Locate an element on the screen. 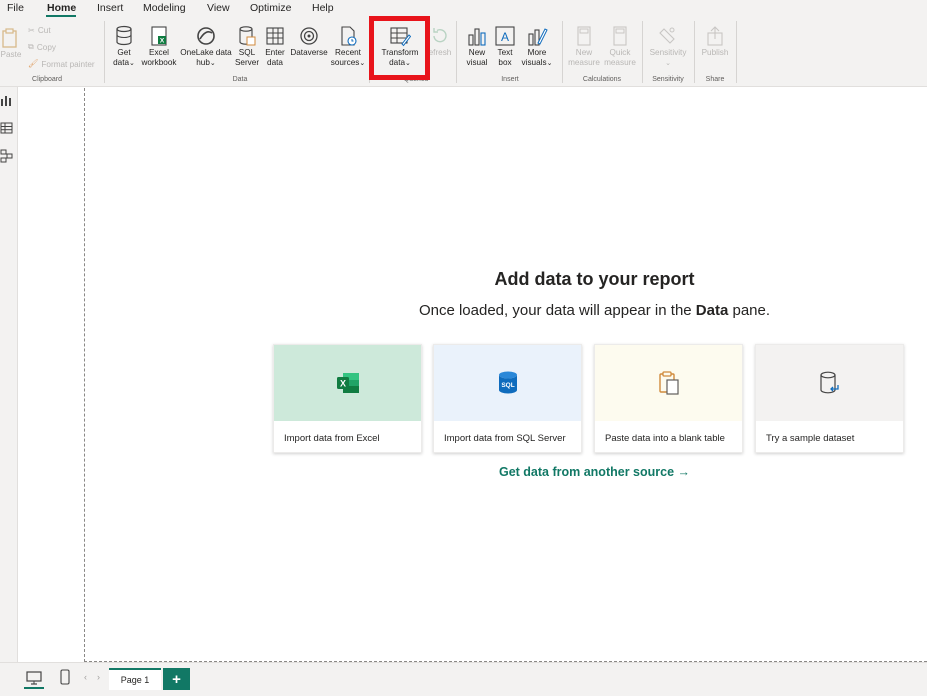 The width and height of the screenshot is (927, 696). publish-icon is located at coordinates (715, 36).